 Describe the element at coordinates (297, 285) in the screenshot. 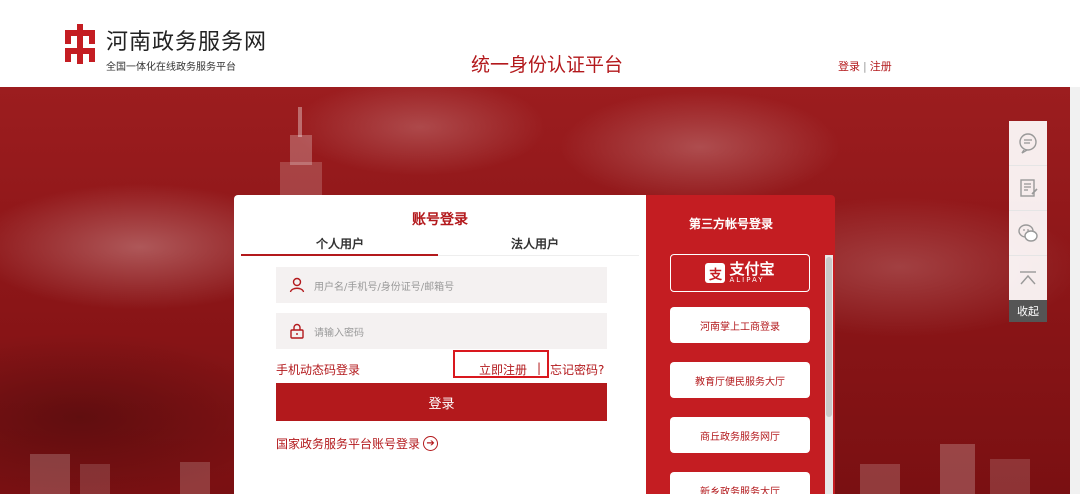

I see `user-icon` at that location.